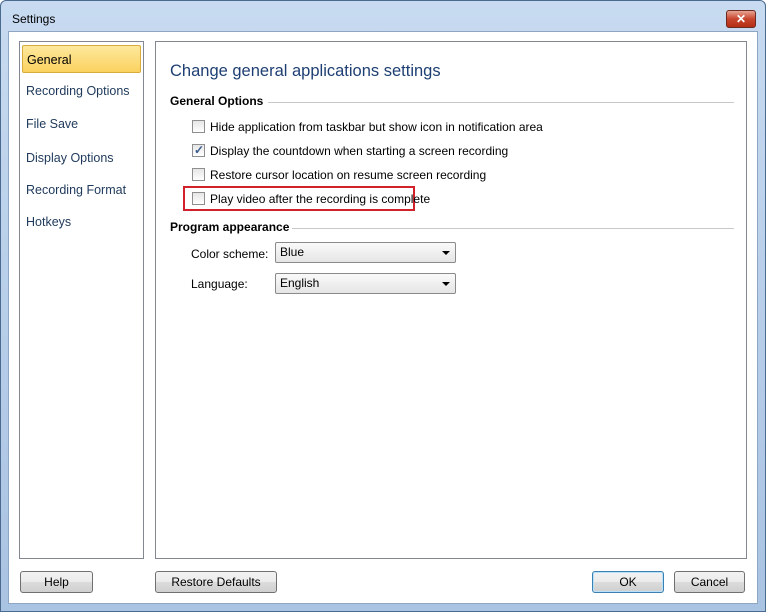 The width and height of the screenshot is (766, 612). I want to click on section-program-appearance: Program appearance, so click(230, 227).